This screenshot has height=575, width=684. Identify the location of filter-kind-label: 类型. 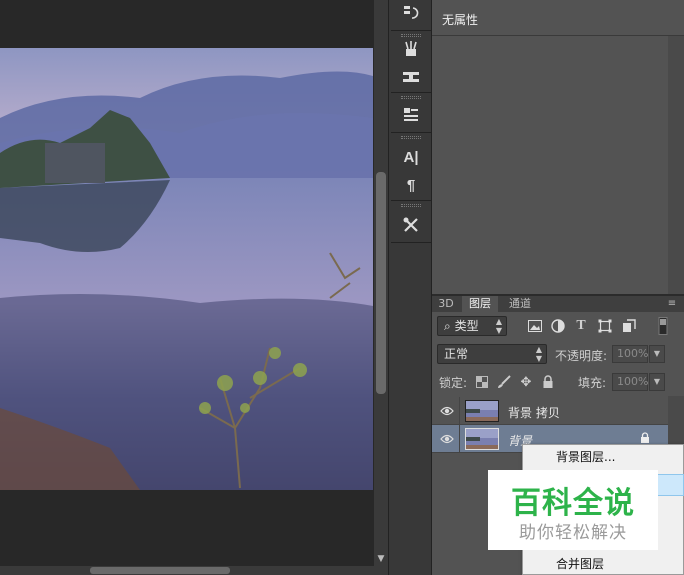
(466, 326).